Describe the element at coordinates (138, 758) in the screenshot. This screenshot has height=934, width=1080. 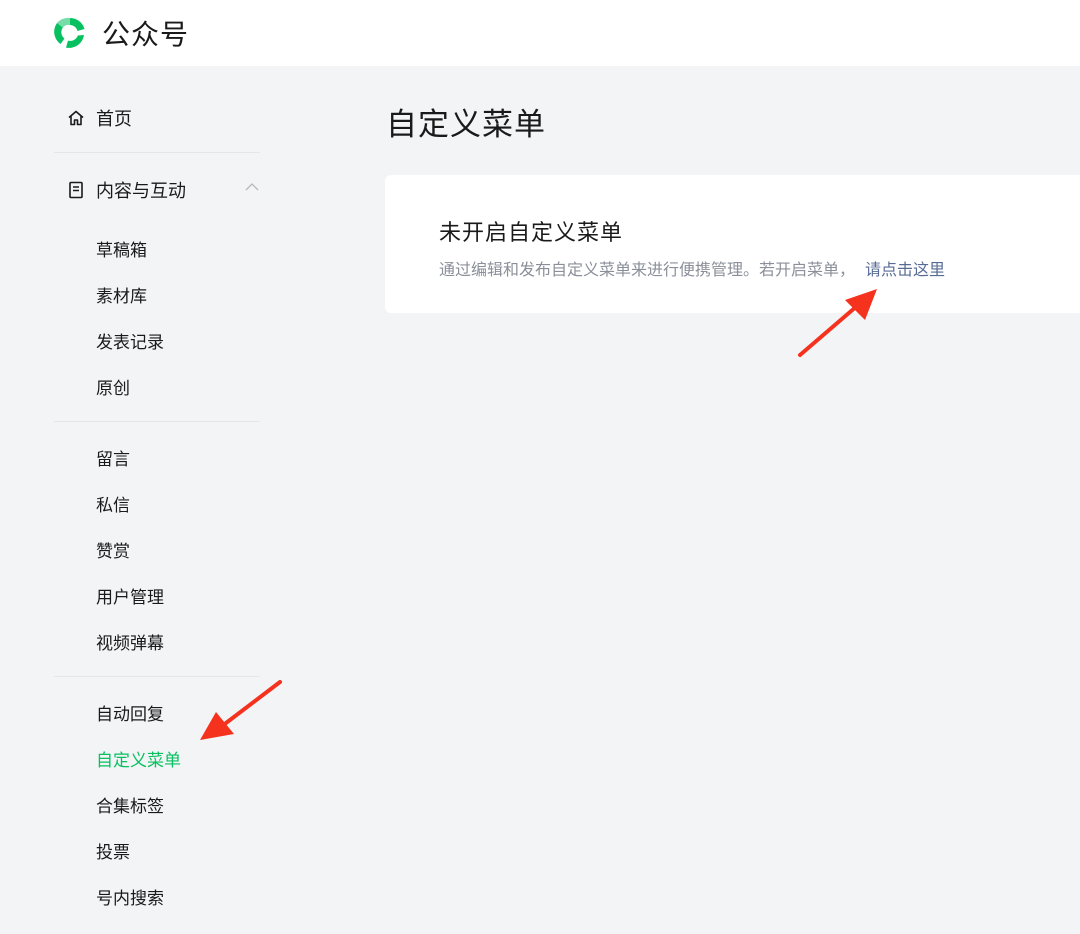
I see `sidebar-item-custom-menu: 自定义菜单` at that location.